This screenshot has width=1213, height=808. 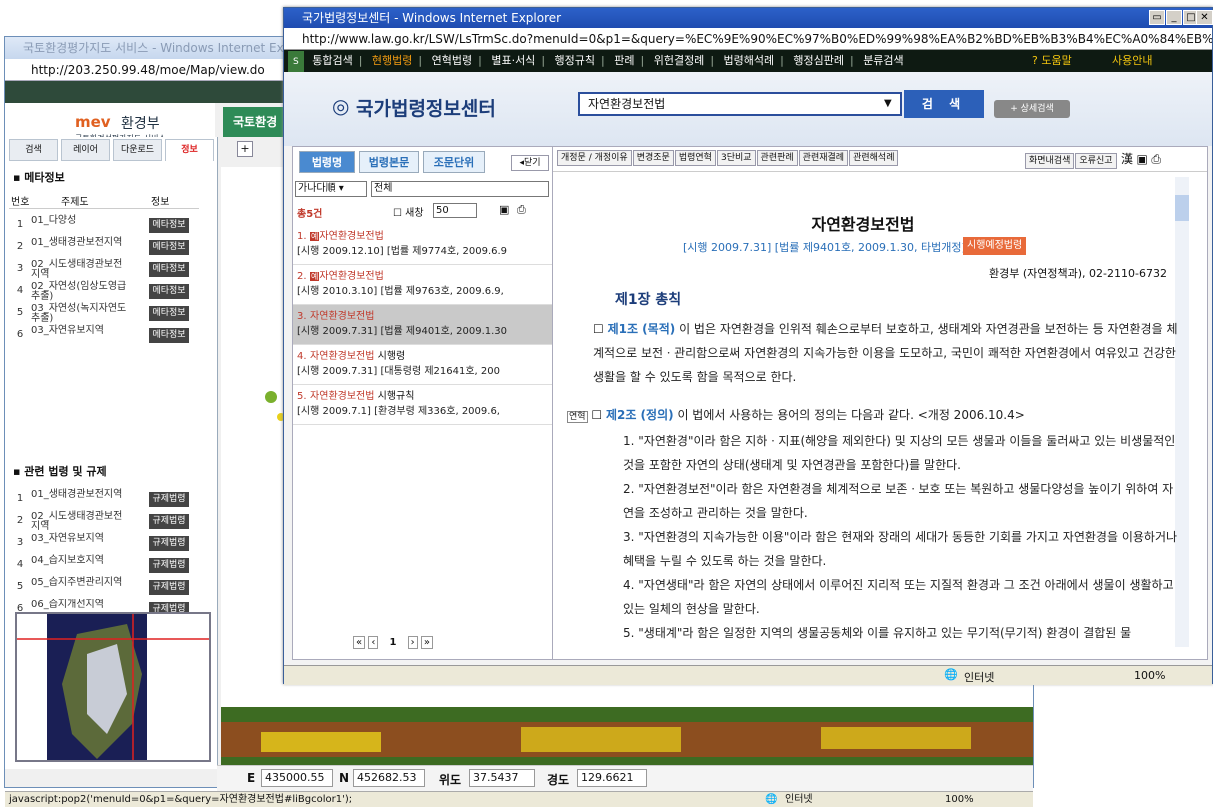 What do you see at coordinates (137, 150) in the screenshot?
I see `tab-download: 다운로드` at bounding box center [137, 150].